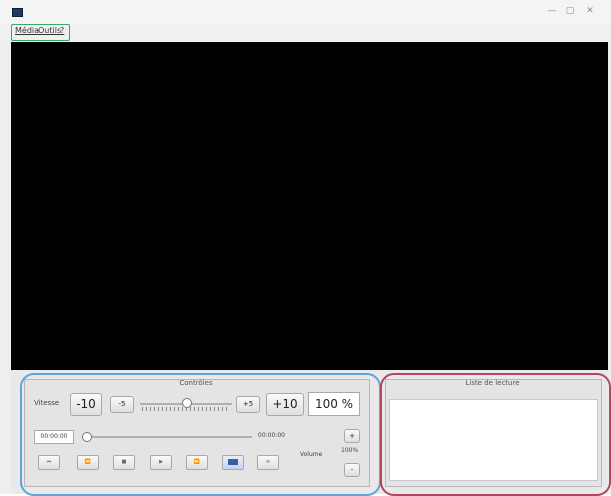 This screenshot has width=611, height=496. What do you see at coordinates (590, 11) in the screenshot?
I see `close-button: ✕` at bounding box center [590, 11].